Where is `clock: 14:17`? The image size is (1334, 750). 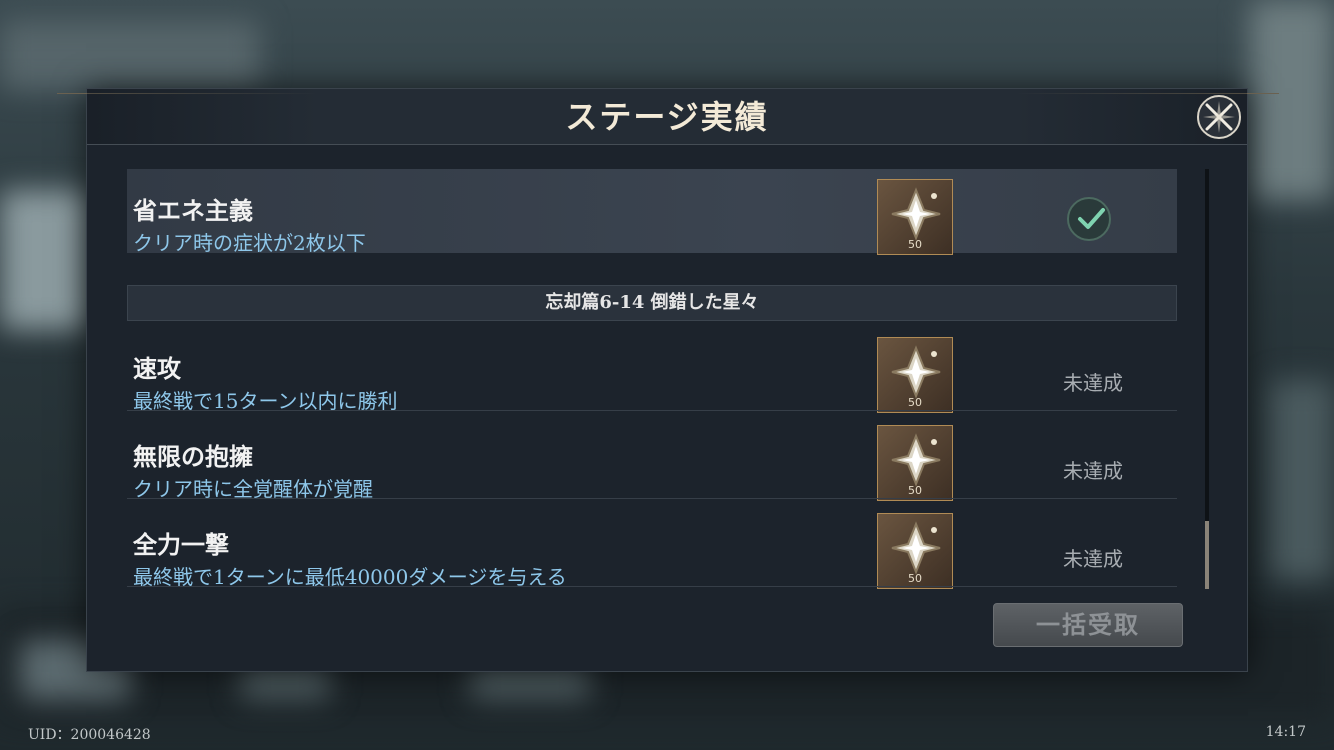
clock: 14:17 is located at coordinates (1285, 732).